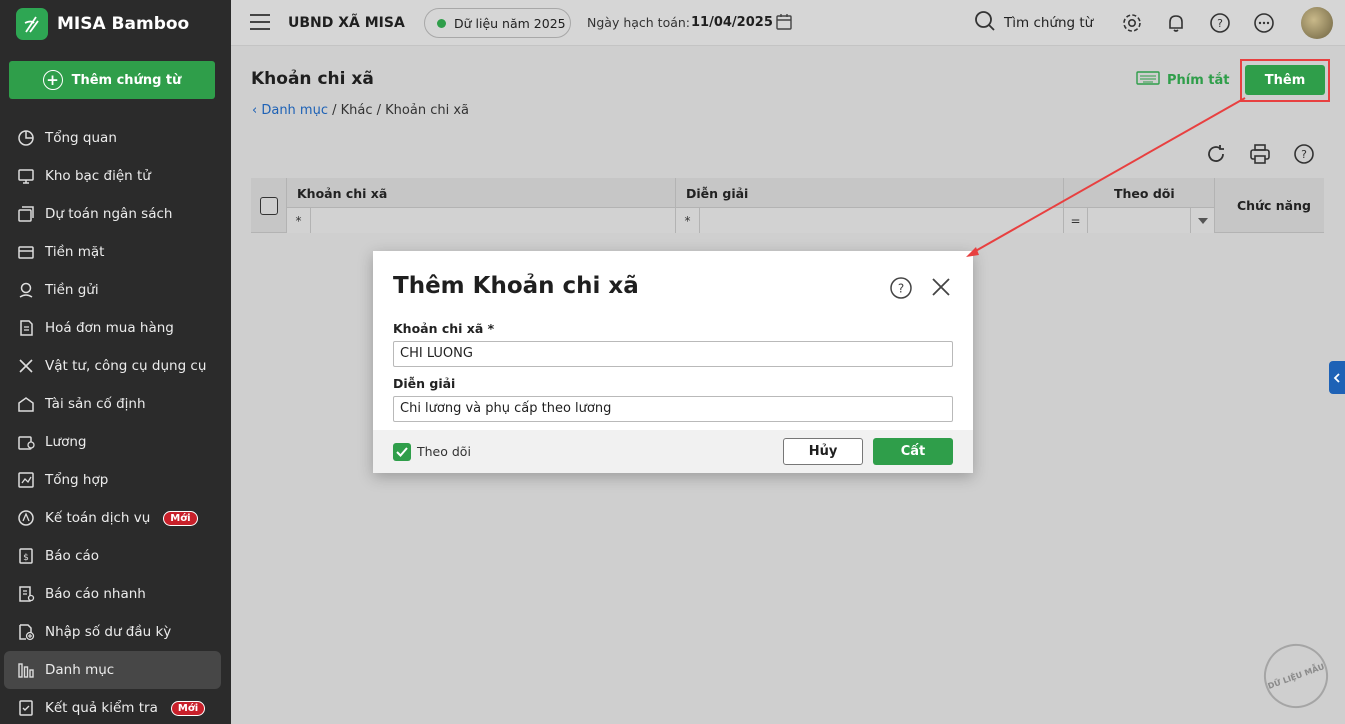 The height and width of the screenshot is (724, 1345). Describe the element at coordinates (66, 442) in the screenshot. I see `sidebar-item-label: Lương` at that location.